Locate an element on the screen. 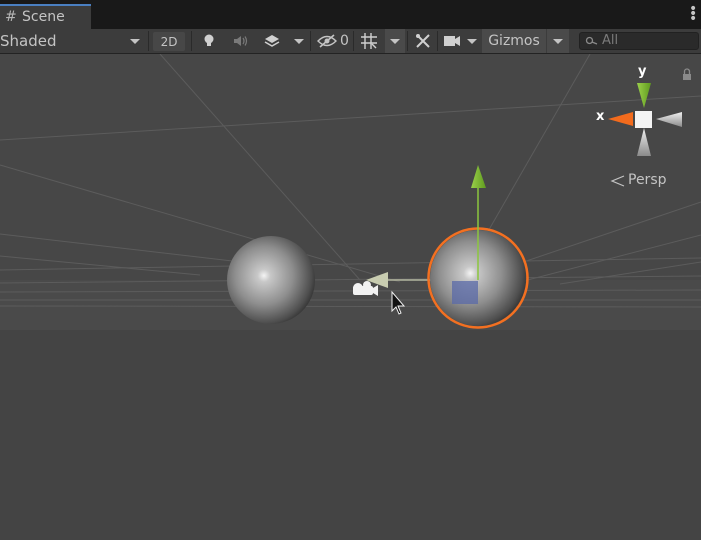 The width and height of the screenshot is (701, 540). search-placeholder: All is located at coordinates (610, 40).